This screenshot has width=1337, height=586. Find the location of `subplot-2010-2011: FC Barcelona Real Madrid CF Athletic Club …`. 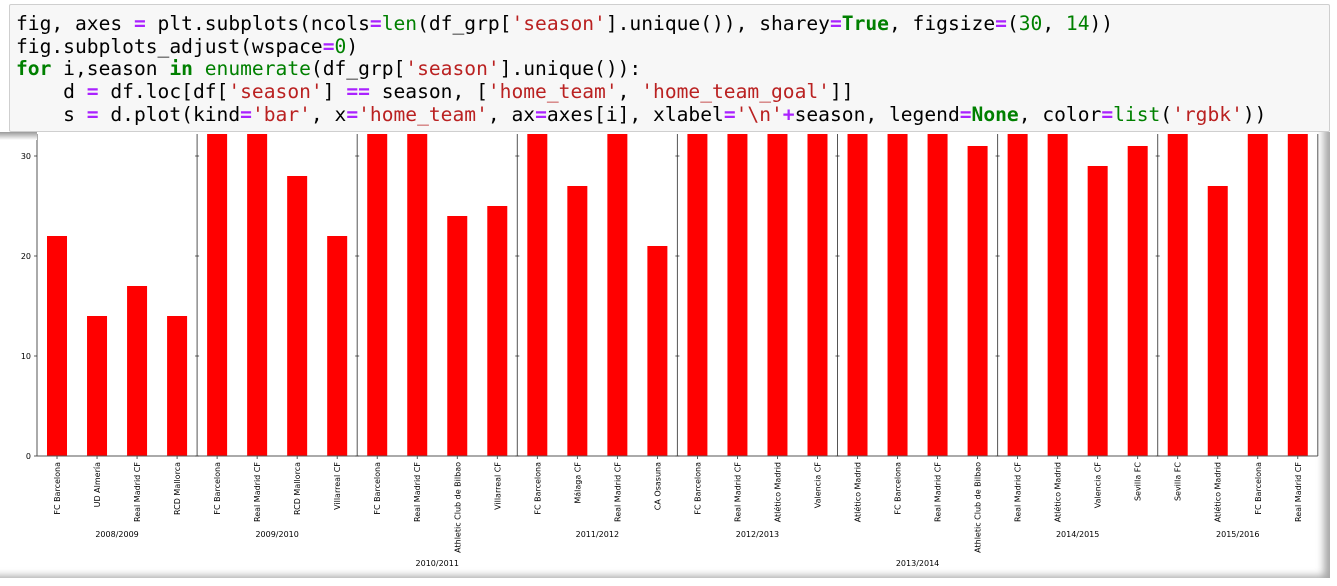

subplot-2010-2011: FC Barcelona Real Madrid CF Athletic Club … is located at coordinates (436, 351).